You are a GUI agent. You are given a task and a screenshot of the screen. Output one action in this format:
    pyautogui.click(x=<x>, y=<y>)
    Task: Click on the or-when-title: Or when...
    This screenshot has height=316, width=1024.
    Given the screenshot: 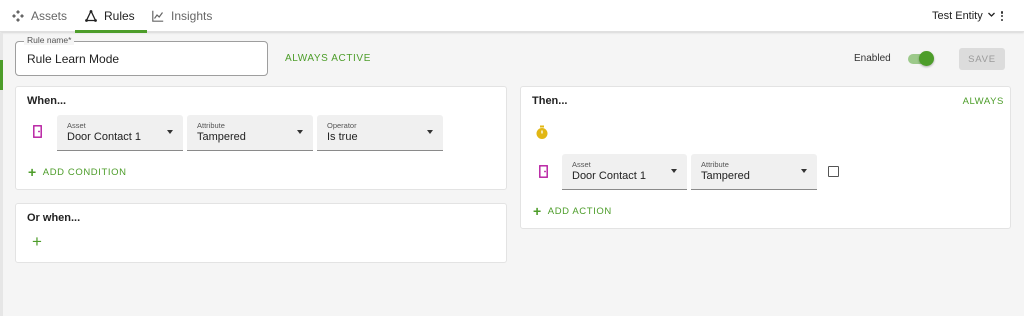 What is the action you would take?
    pyautogui.click(x=54, y=218)
    